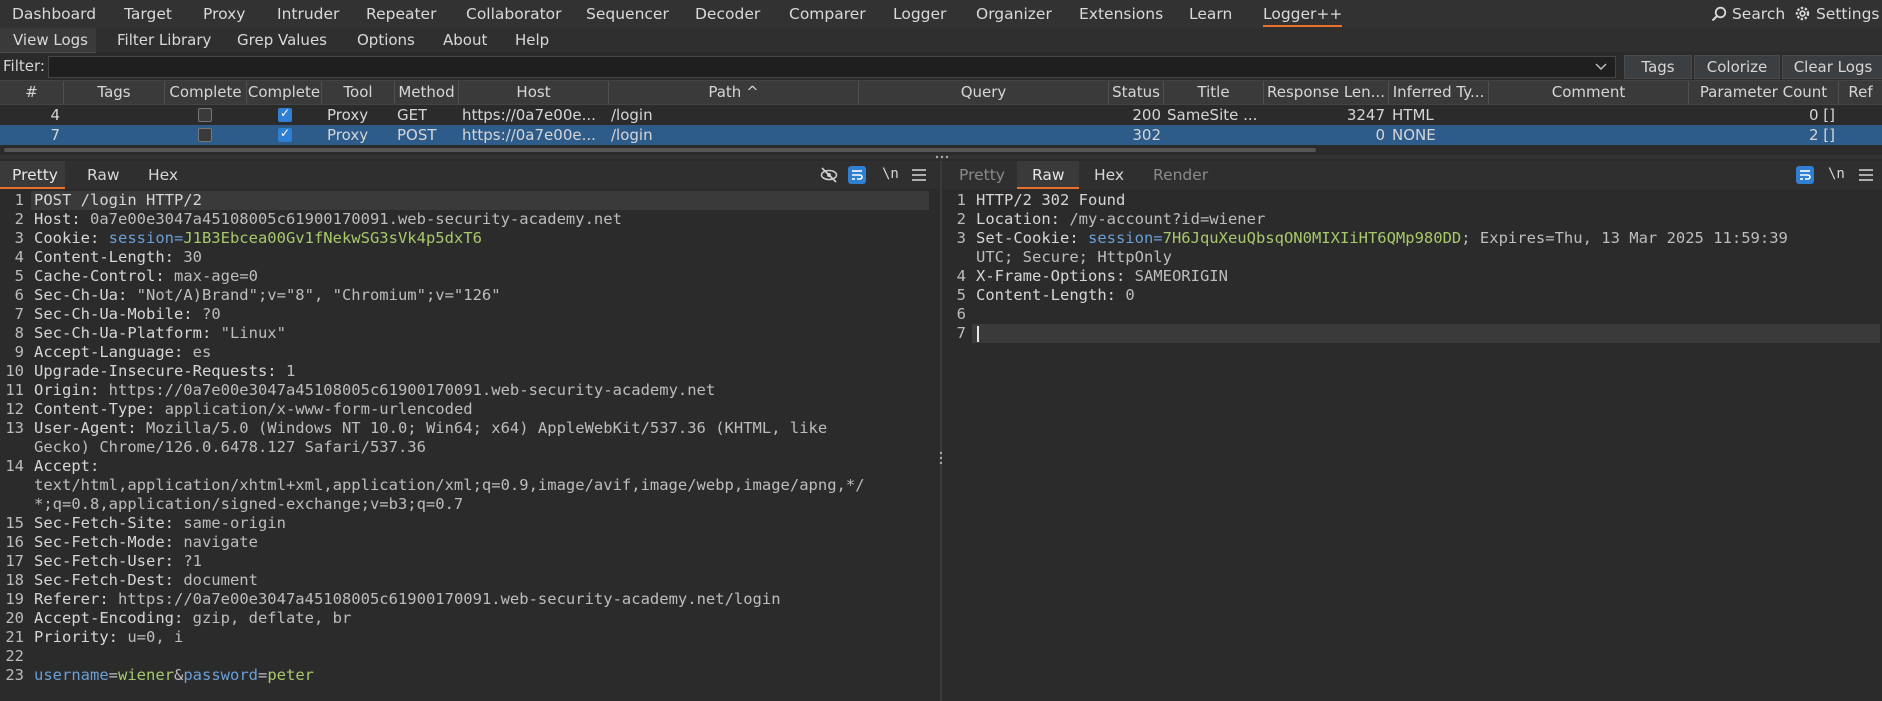  What do you see at coordinates (632, 115) in the screenshot?
I see `cell-path: /login` at bounding box center [632, 115].